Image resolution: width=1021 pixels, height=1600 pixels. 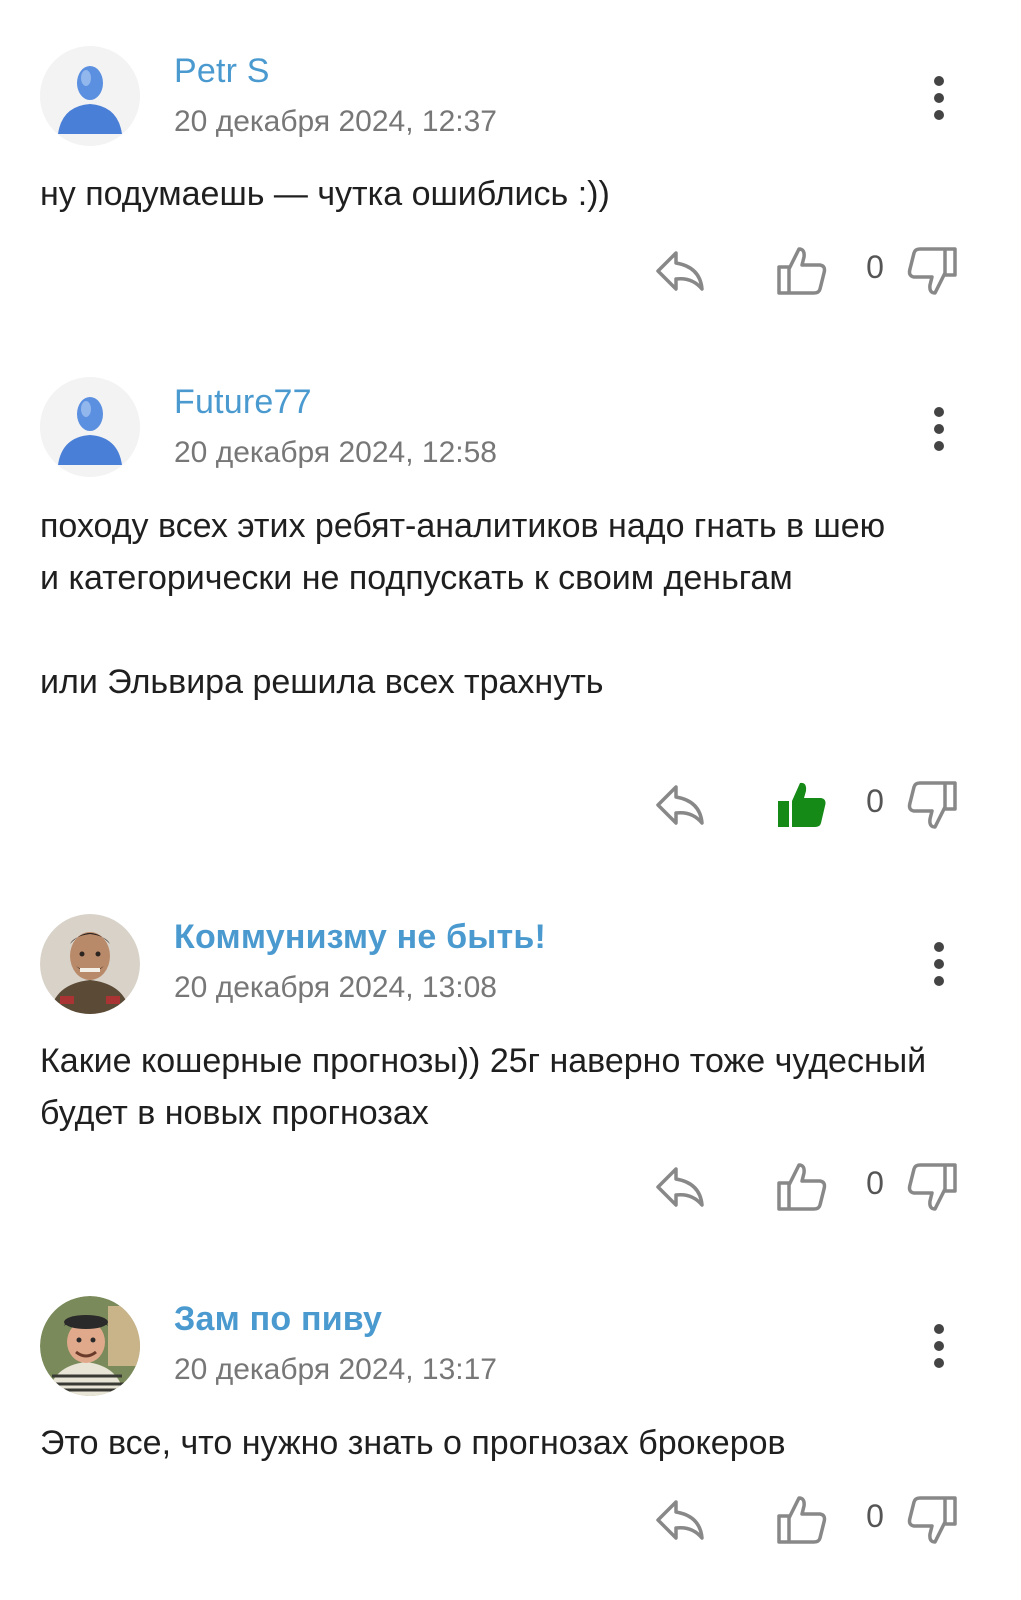 What do you see at coordinates (222, 71) in the screenshot?
I see `author-name: Petr S` at bounding box center [222, 71].